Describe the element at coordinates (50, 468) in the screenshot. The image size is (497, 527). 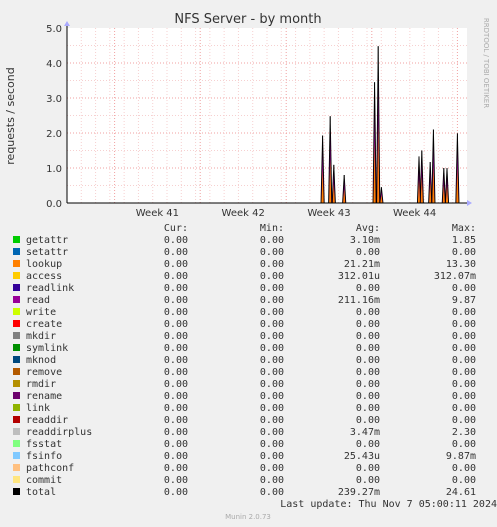
I see `legend-name-pathconf: pathconf` at that location.